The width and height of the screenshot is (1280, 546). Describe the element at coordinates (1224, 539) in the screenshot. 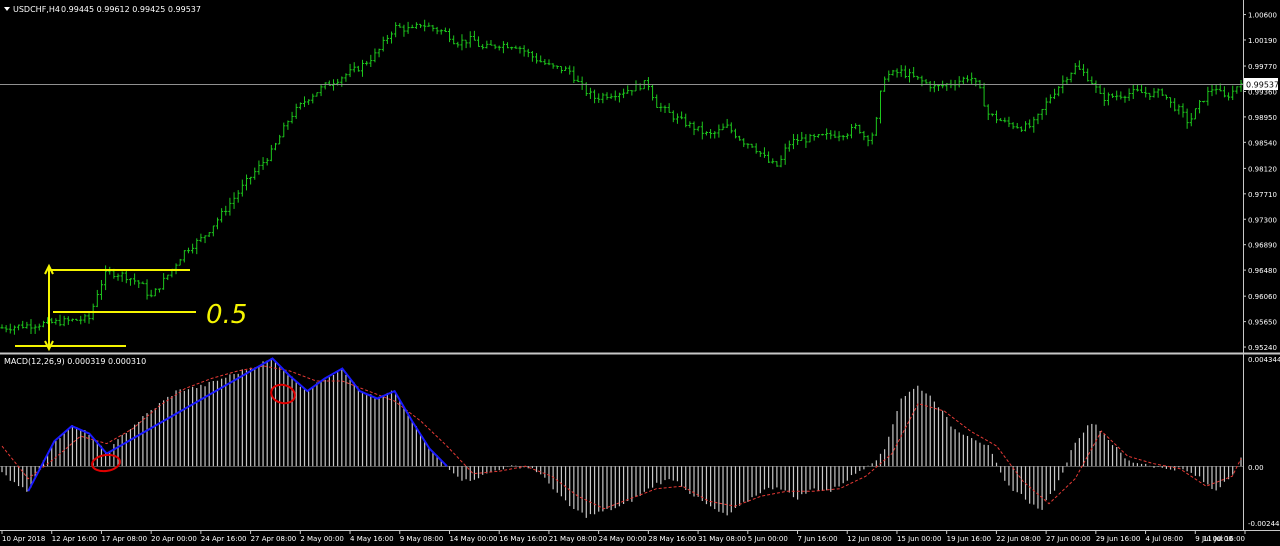

I see `time-tick-label: 11 Jul 16:00` at that location.